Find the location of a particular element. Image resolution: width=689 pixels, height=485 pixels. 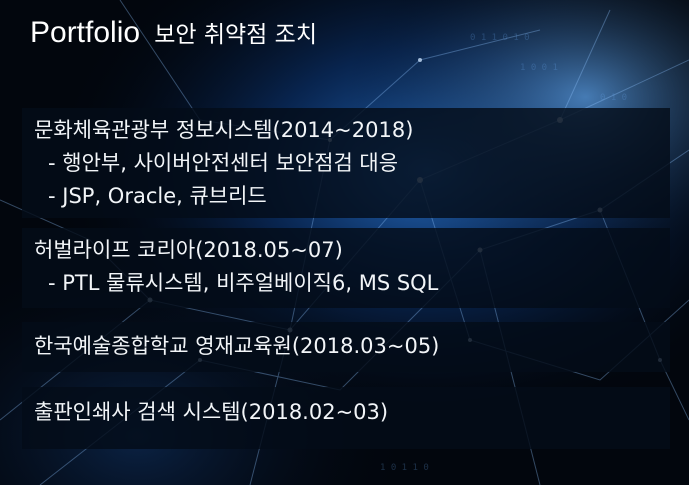

project-panel-print-search: 출판인쇄사 검색 시스템(2018.02~03) is located at coordinates (346, 418).